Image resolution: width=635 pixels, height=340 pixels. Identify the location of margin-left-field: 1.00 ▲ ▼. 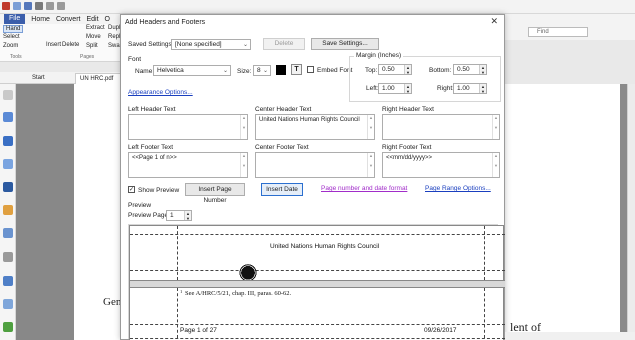
(395, 88).